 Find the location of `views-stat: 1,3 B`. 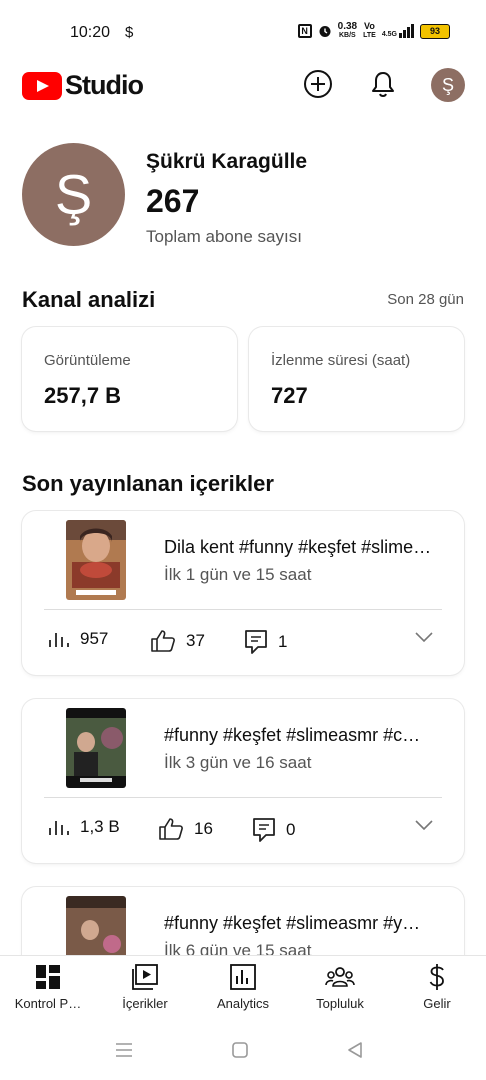

views-stat: 1,3 B is located at coordinates (84, 827).